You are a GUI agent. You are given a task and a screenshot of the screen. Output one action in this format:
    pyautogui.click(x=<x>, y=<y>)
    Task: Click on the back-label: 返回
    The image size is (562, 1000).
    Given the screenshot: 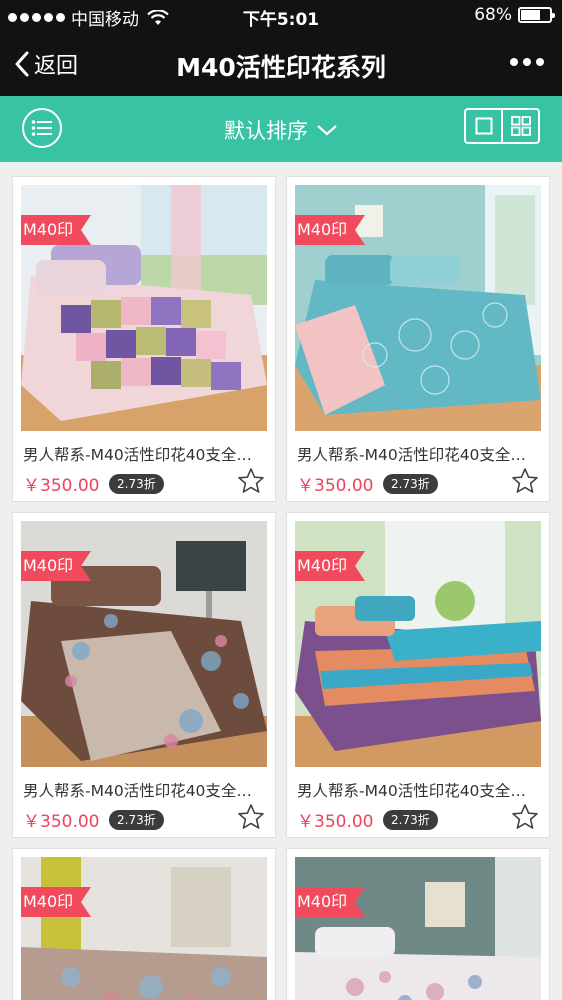 What is the action you would take?
    pyautogui.click(x=56, y=66)
    